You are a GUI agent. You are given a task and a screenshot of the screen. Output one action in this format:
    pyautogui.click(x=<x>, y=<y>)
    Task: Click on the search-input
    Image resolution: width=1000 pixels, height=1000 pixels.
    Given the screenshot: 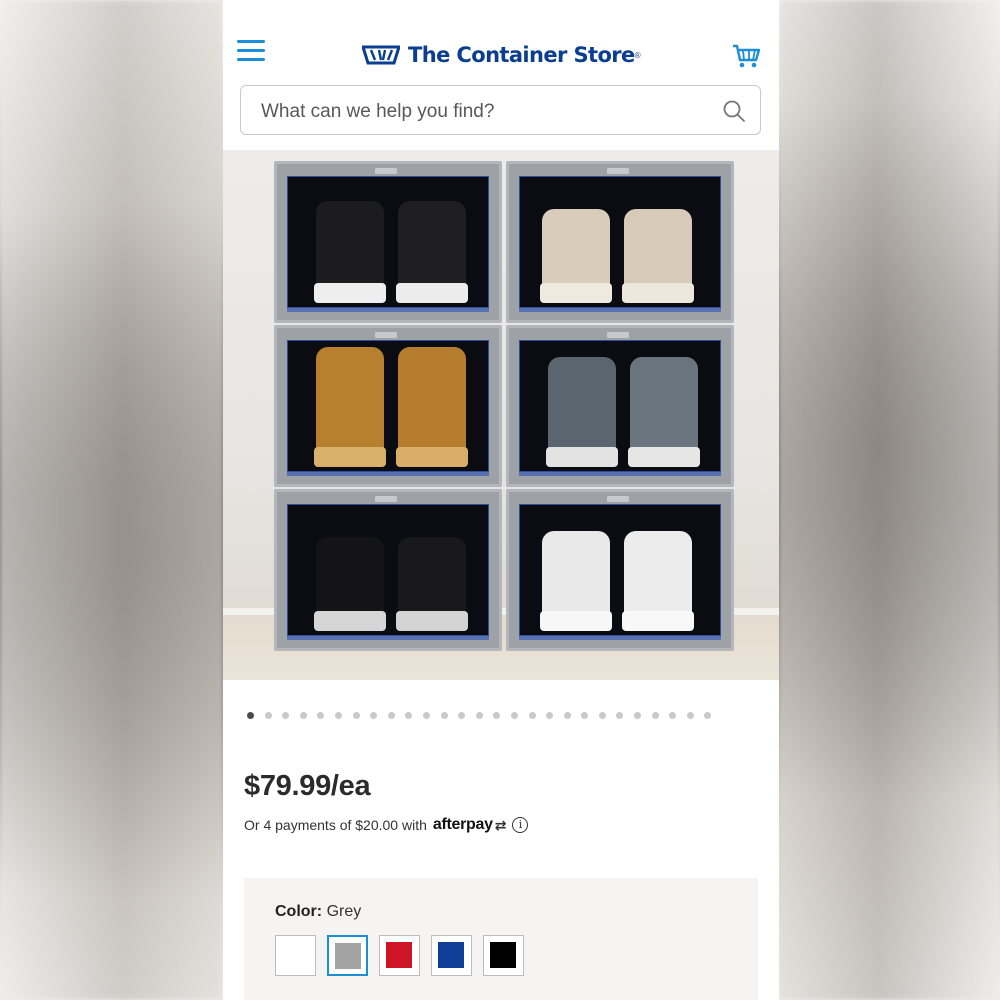 What is the action you would take?
    pyautogui.click(x=481, y=112)
    